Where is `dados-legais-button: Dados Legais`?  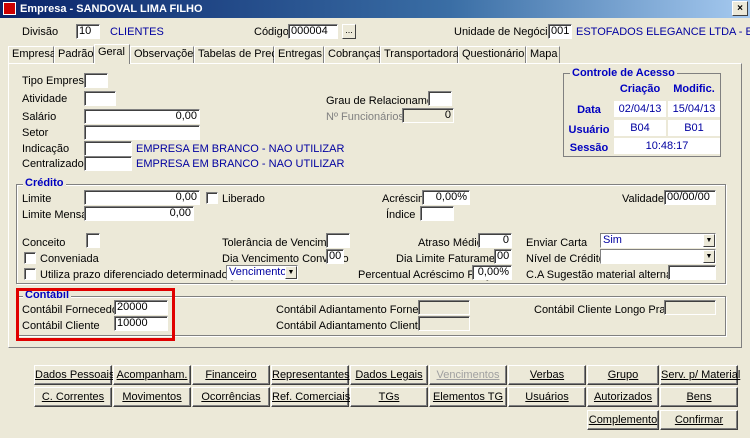
dados-legais-button: Dados Legais is located at coordinates (389, 375).